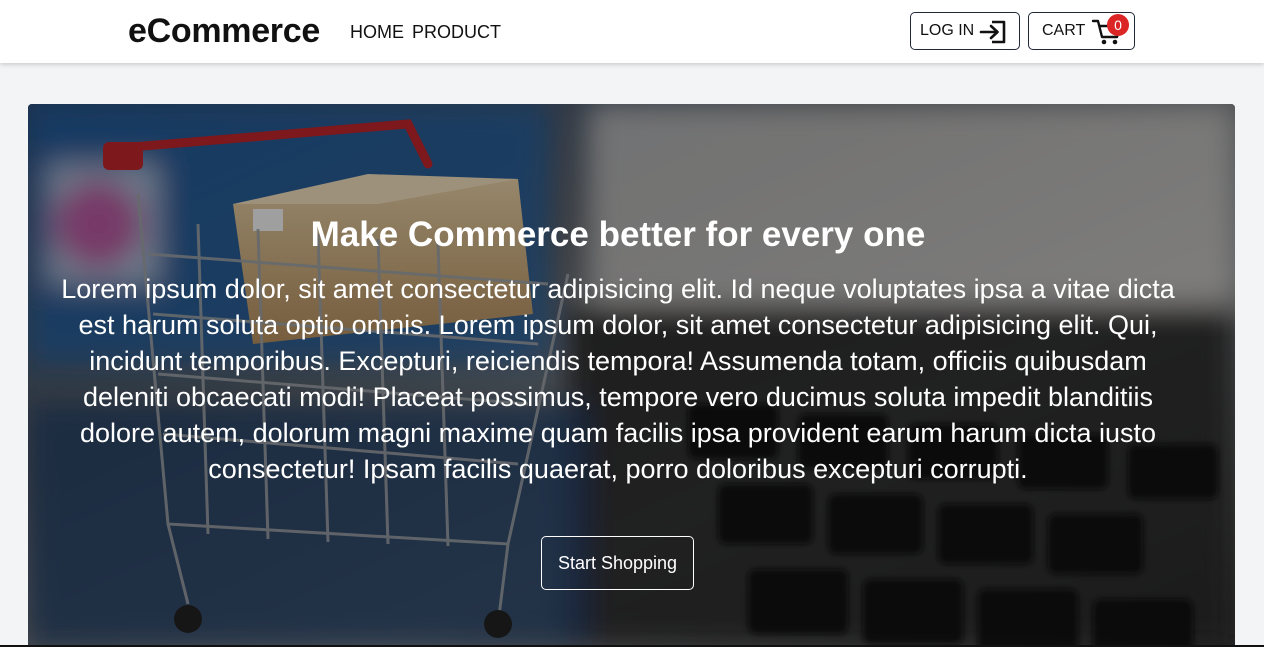 This screenshot has height=647, width=1264. What do you see at coordinates (1064, 30) in the screenshot?
I see `cart-label: CART` at bounding box center [1064, 30].